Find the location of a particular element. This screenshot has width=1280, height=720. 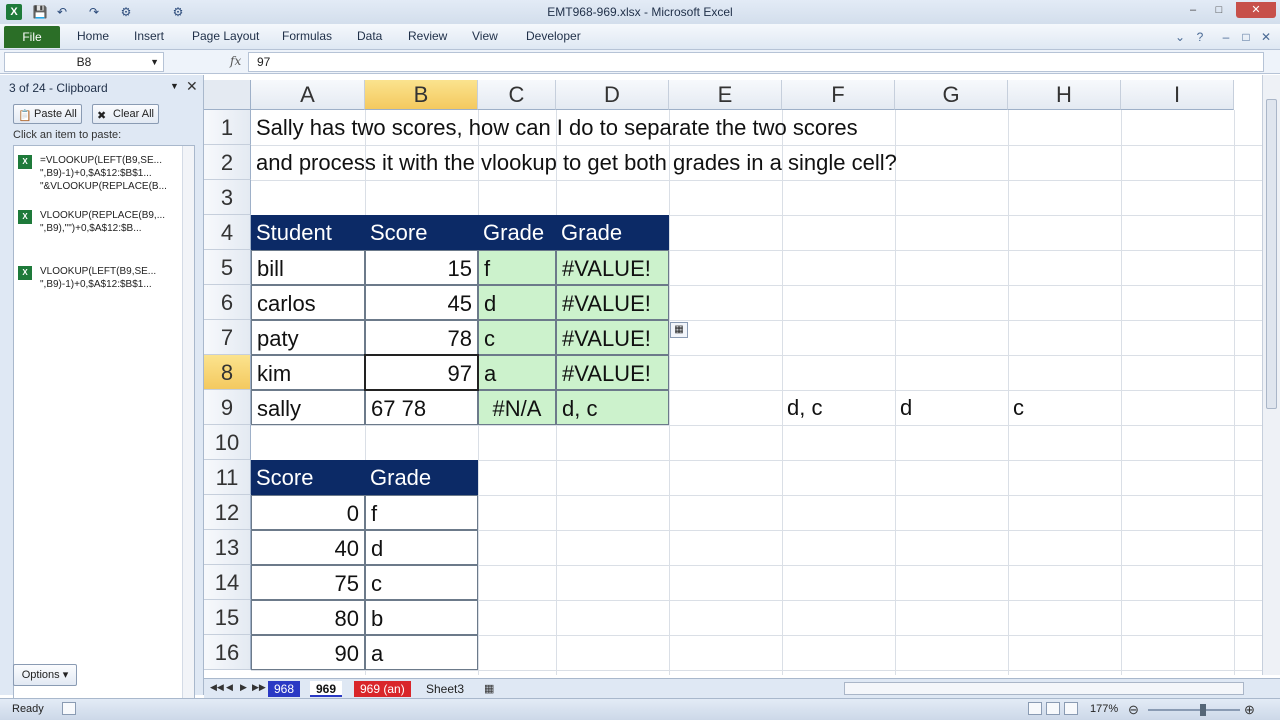

ribbon-collapse-icon: ⌄ is located at coordinates (1180, 37).